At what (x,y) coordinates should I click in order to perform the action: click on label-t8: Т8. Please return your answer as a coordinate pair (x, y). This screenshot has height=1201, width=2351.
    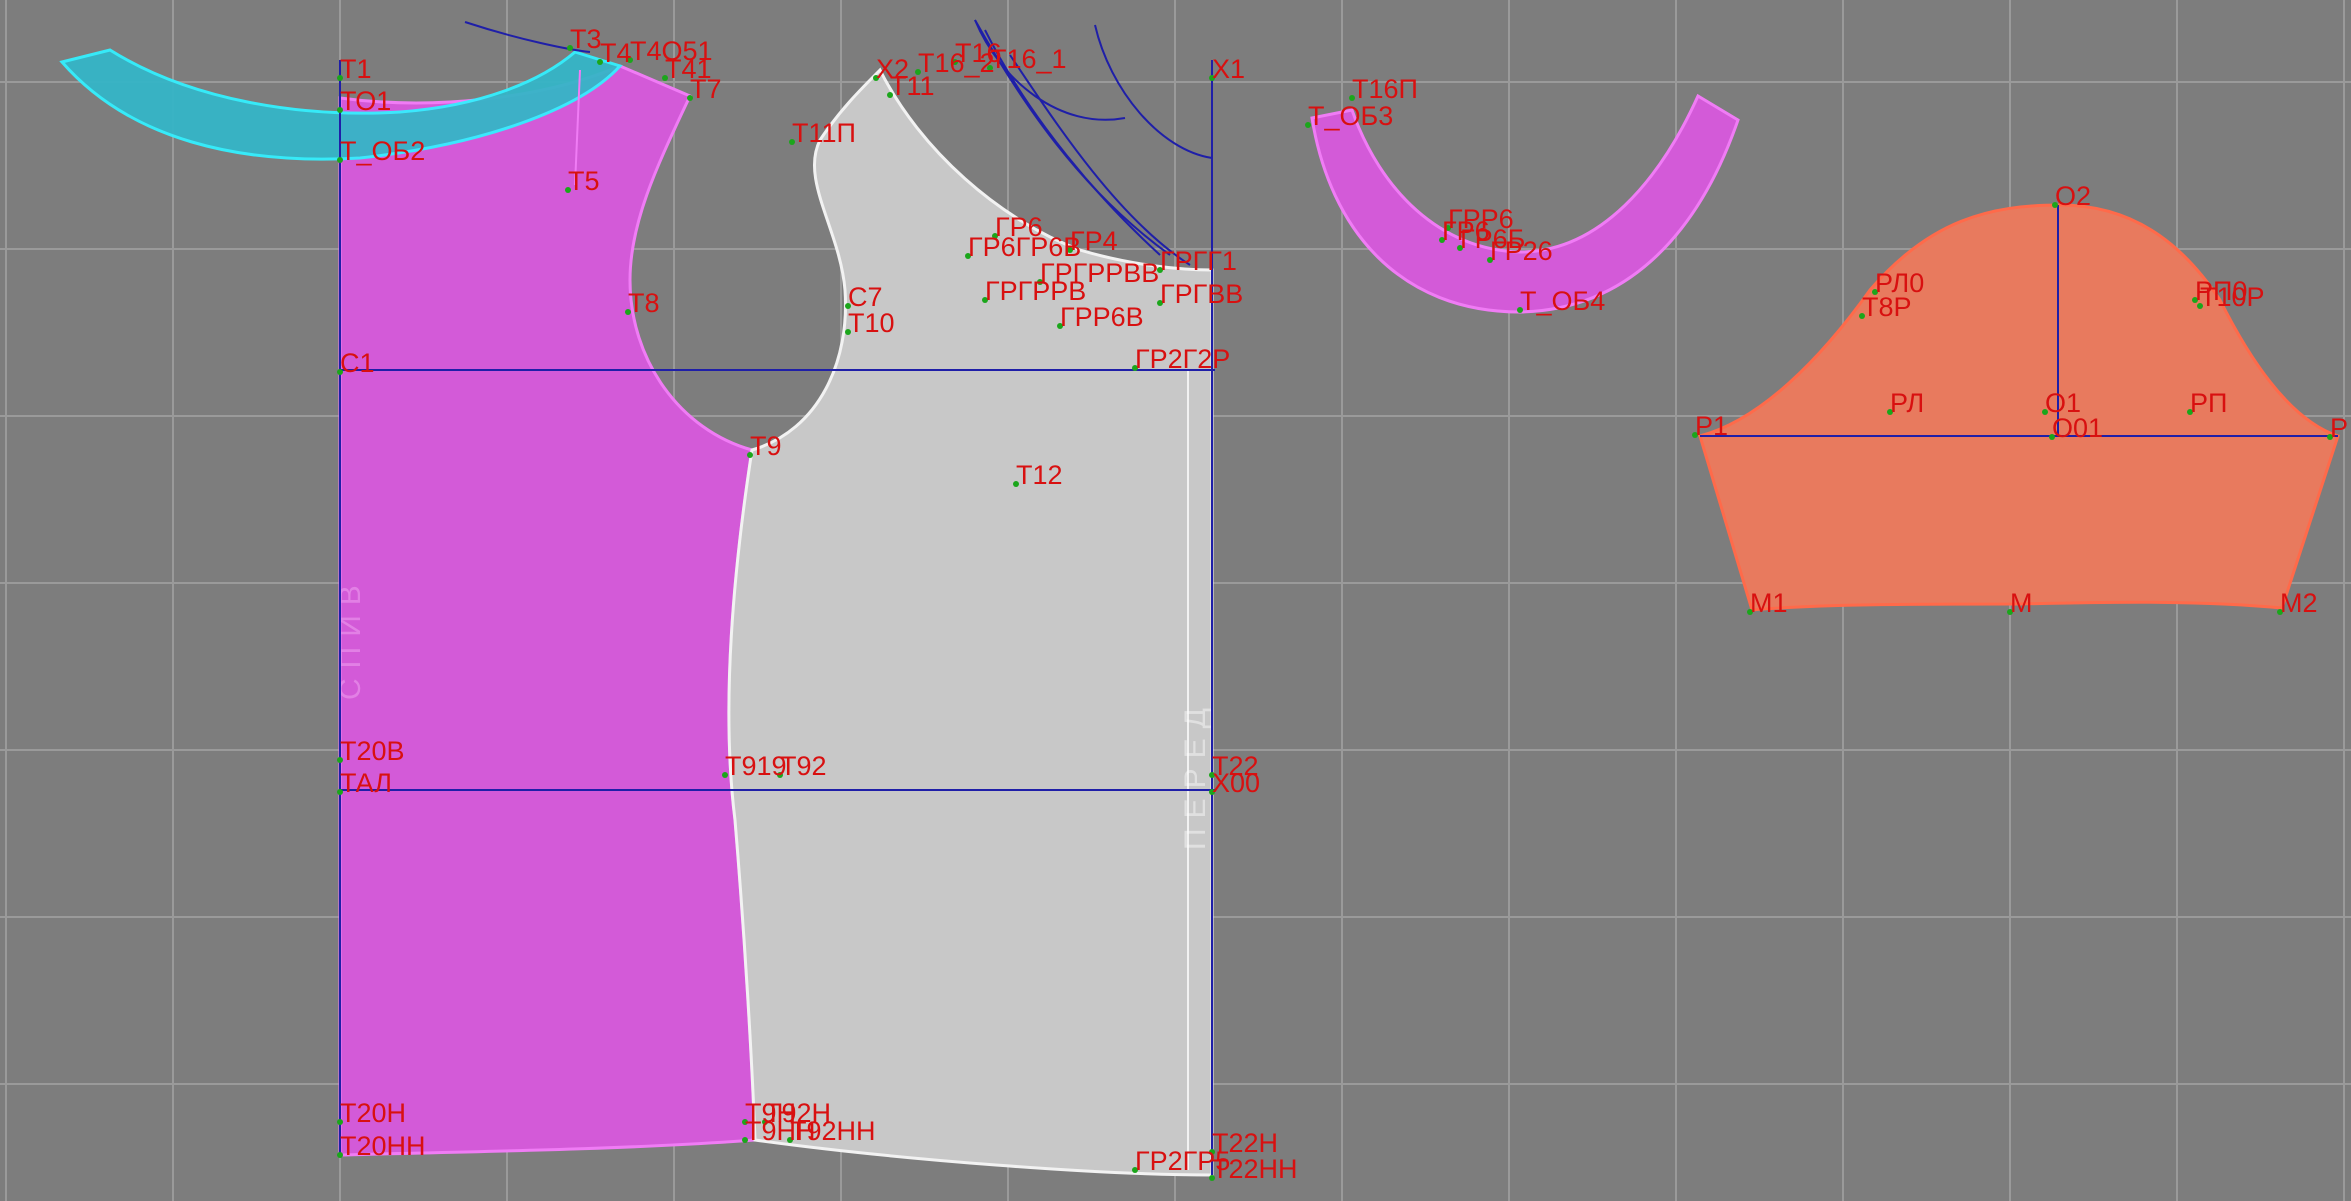
    Looking at the image, I should click on (644, 303).